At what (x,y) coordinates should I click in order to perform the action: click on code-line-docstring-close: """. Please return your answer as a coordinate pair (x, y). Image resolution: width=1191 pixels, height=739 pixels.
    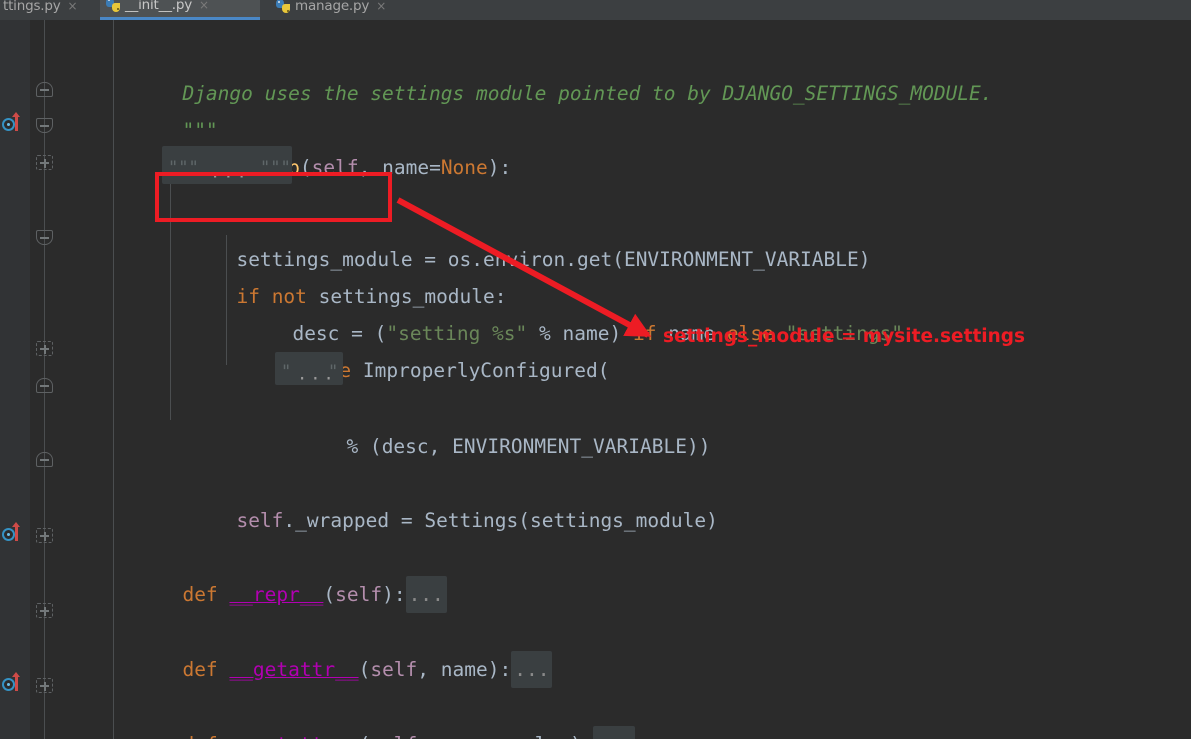
    Looking at the image, I should click on (200, 130).